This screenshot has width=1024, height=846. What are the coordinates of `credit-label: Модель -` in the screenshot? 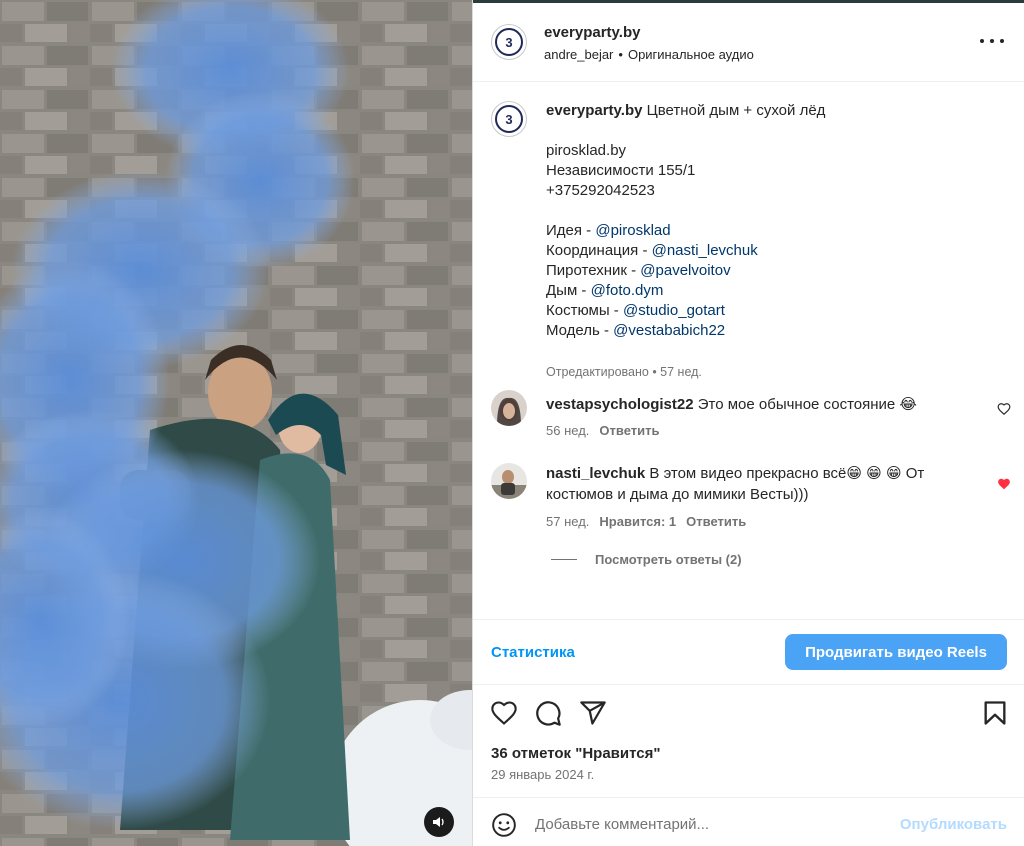 It's located at (580, 330).